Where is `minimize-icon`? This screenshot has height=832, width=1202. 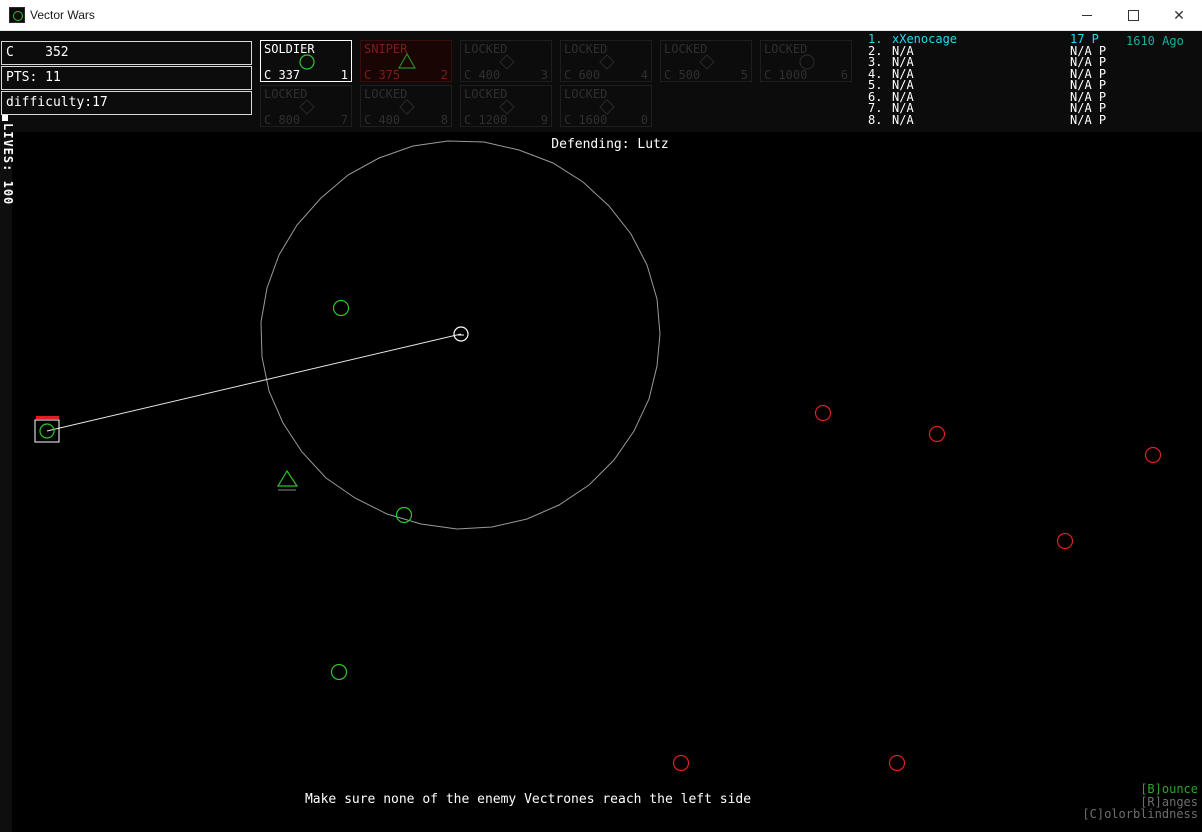
minimize-icon is located at coordinates (1087, 15).